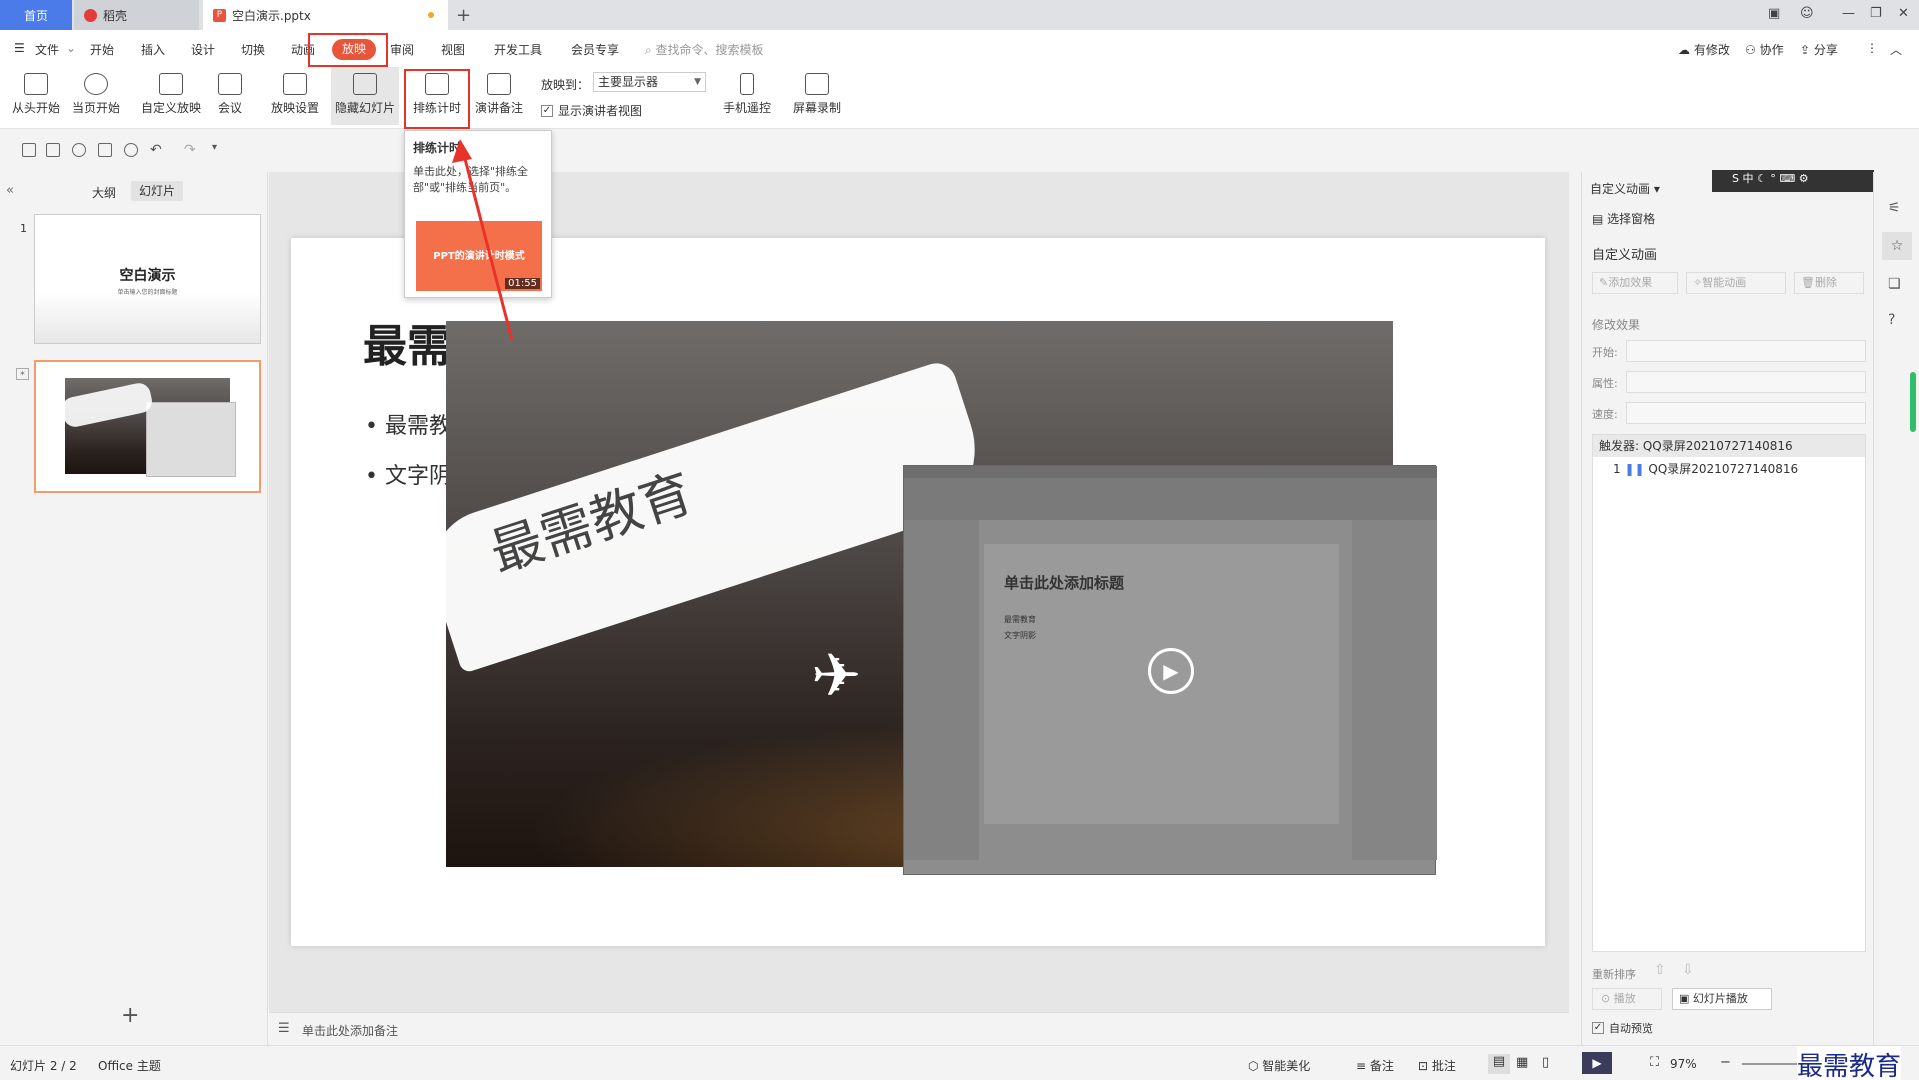 The height and width of the screenshot is (1080, 1919). I want to click on collapse-panel-icon: «, so click(10, 190).